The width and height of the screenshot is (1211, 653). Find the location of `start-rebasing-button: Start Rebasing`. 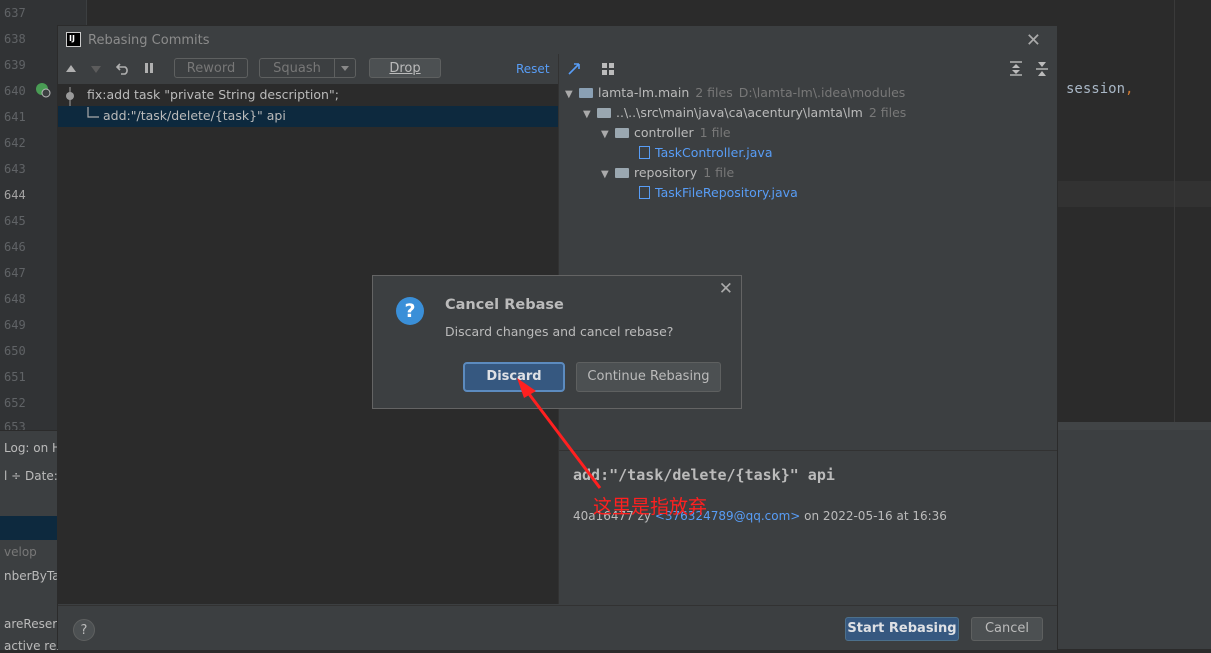

start-rebasing-button: Start Rebasing is located at coordinates (902, 629).